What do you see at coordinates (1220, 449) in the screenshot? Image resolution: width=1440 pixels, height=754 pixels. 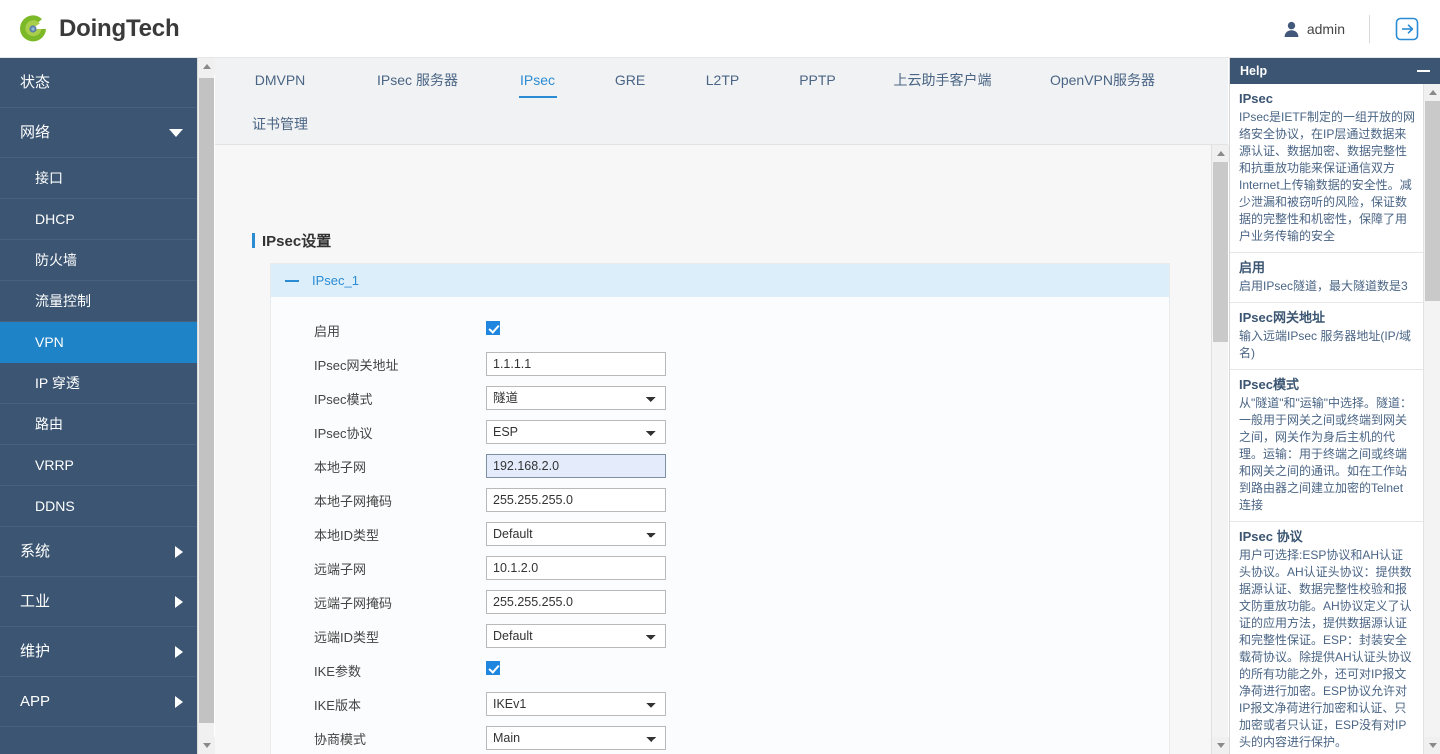 I see `content-scrollbar` at bounding box center [1220, 449].